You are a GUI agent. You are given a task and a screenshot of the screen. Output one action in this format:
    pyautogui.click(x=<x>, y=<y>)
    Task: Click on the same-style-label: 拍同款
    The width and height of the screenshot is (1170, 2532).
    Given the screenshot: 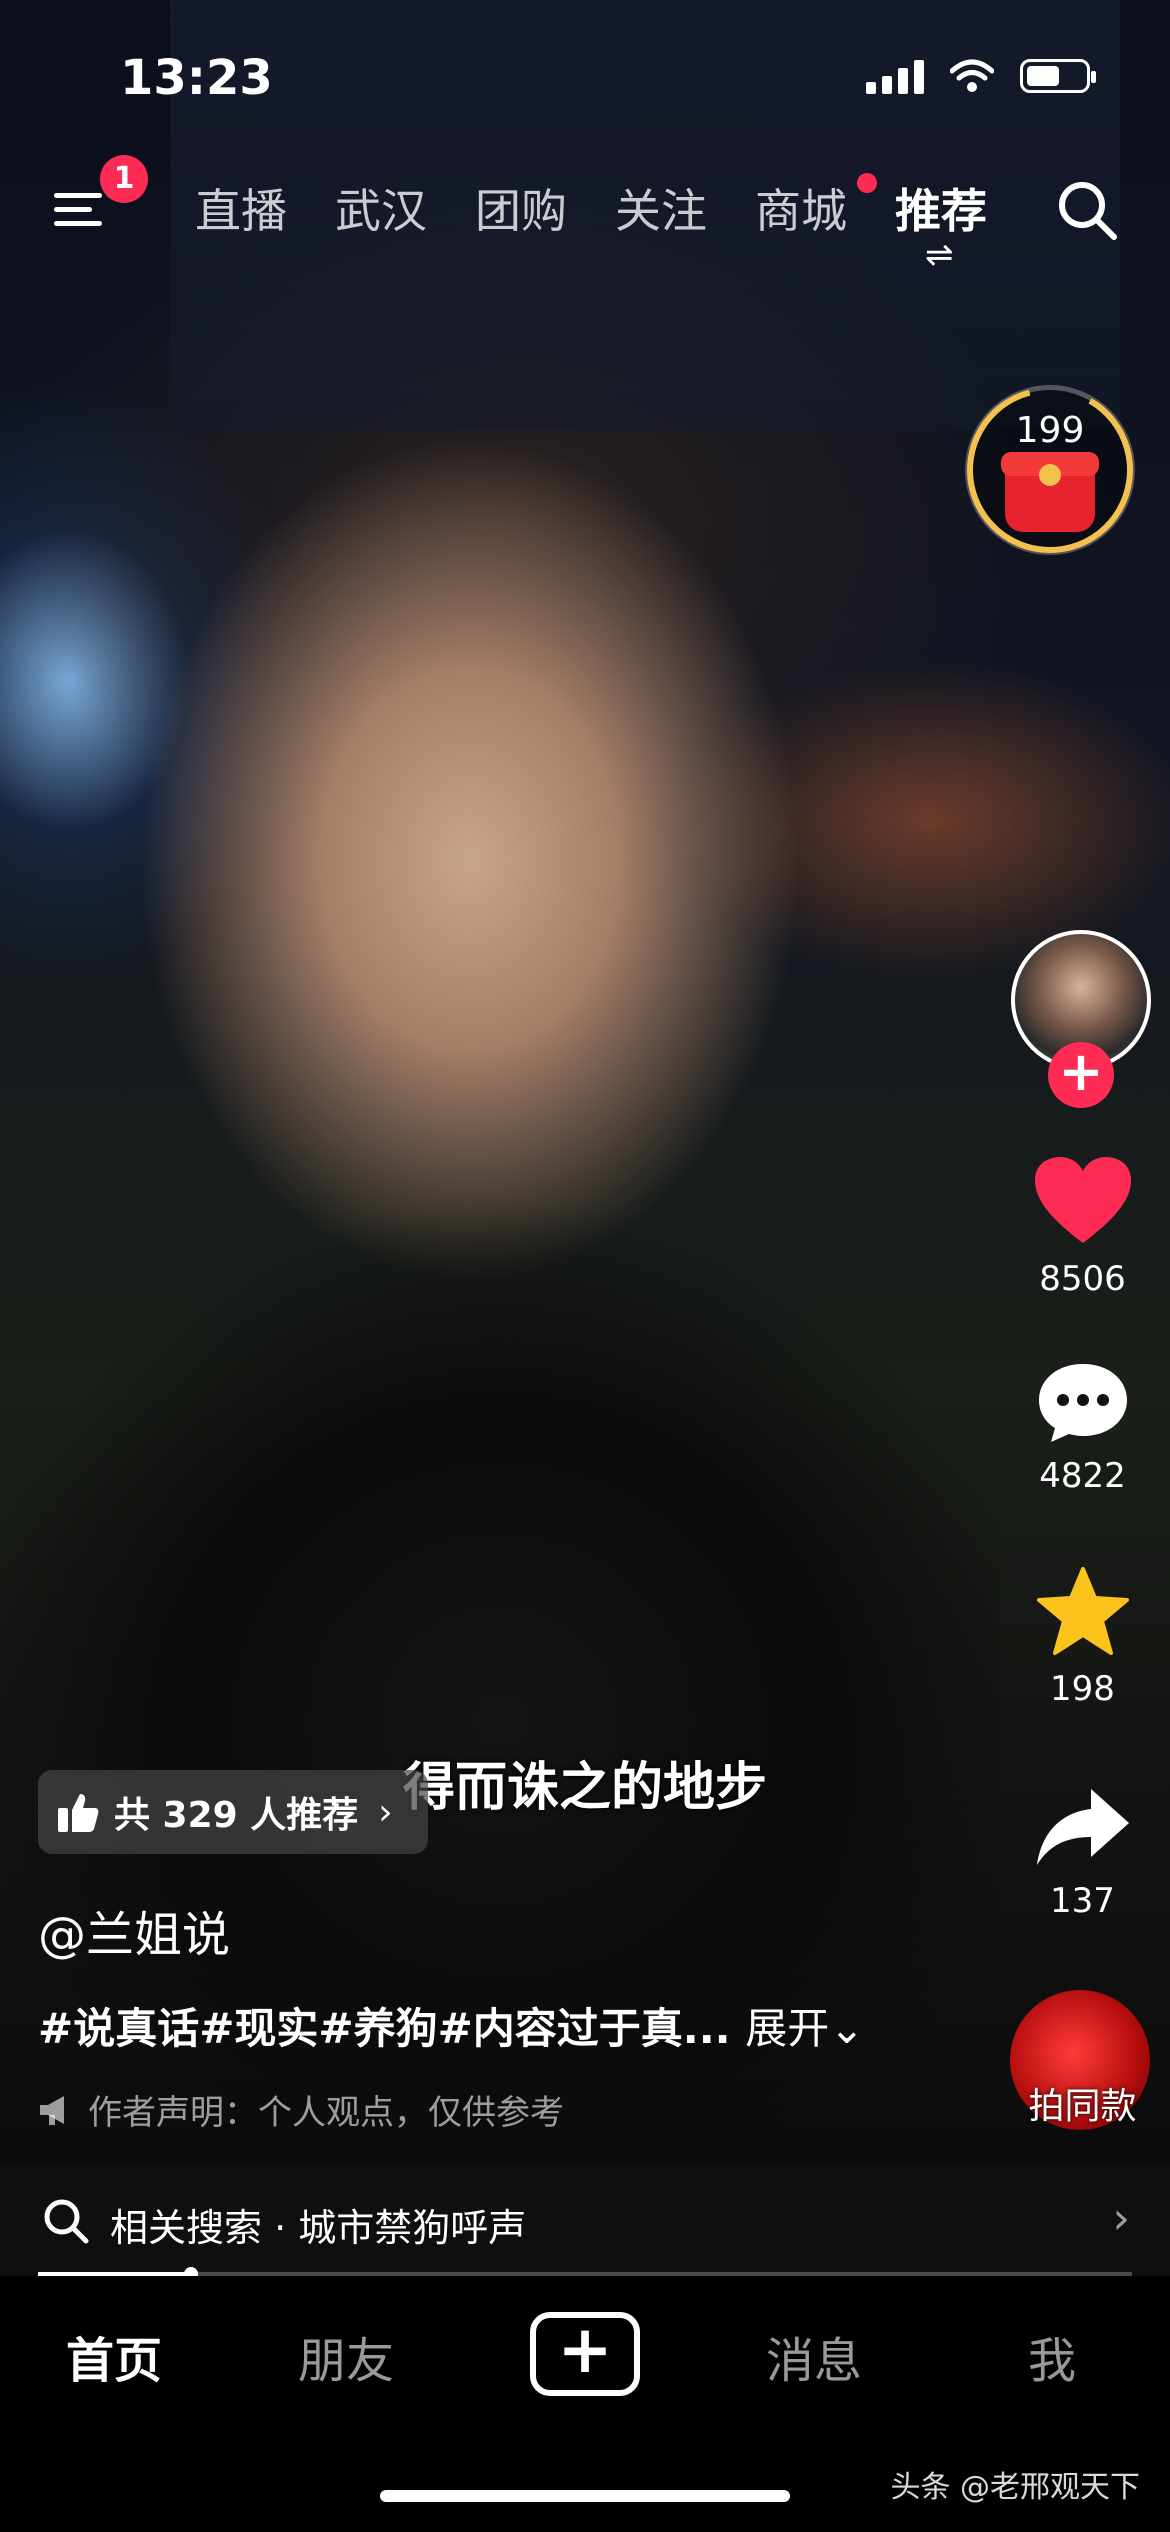 What is the action you would take?
    pyautogui.click(x=1082, y=2103)
    